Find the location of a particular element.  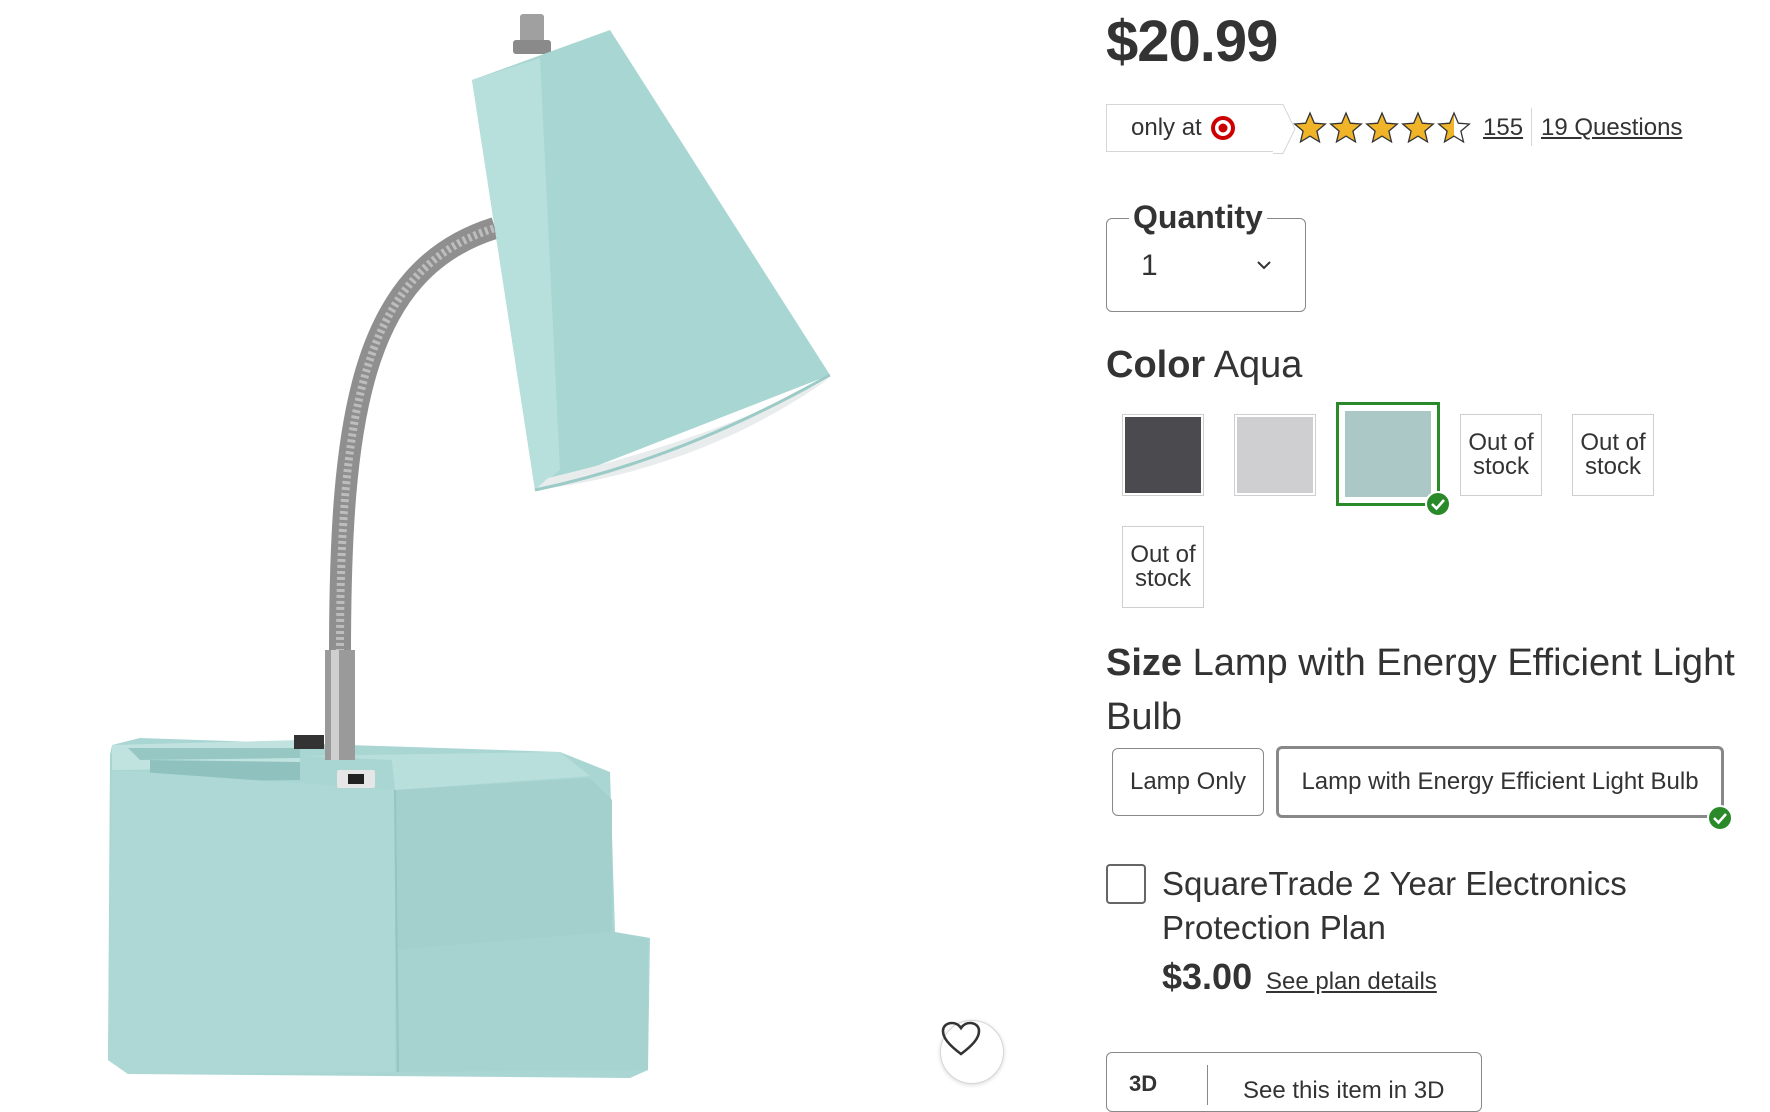

chevron-down-icon is located at coordinates (1264, 265).